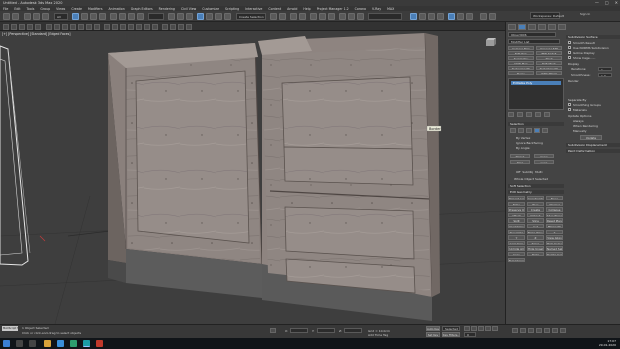  I want to click on menu-tools: Tools, so click(31, 9).